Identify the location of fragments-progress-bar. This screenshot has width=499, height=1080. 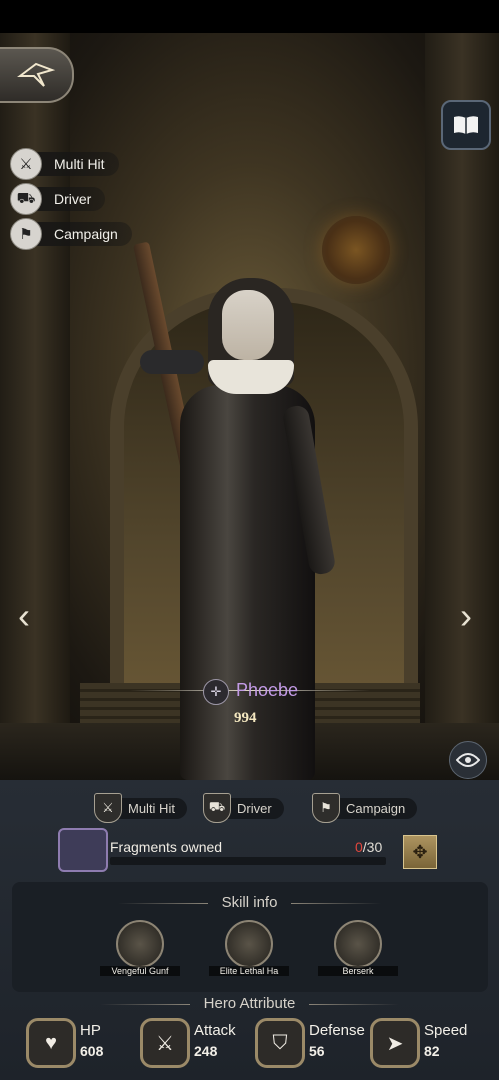
(248, 861).